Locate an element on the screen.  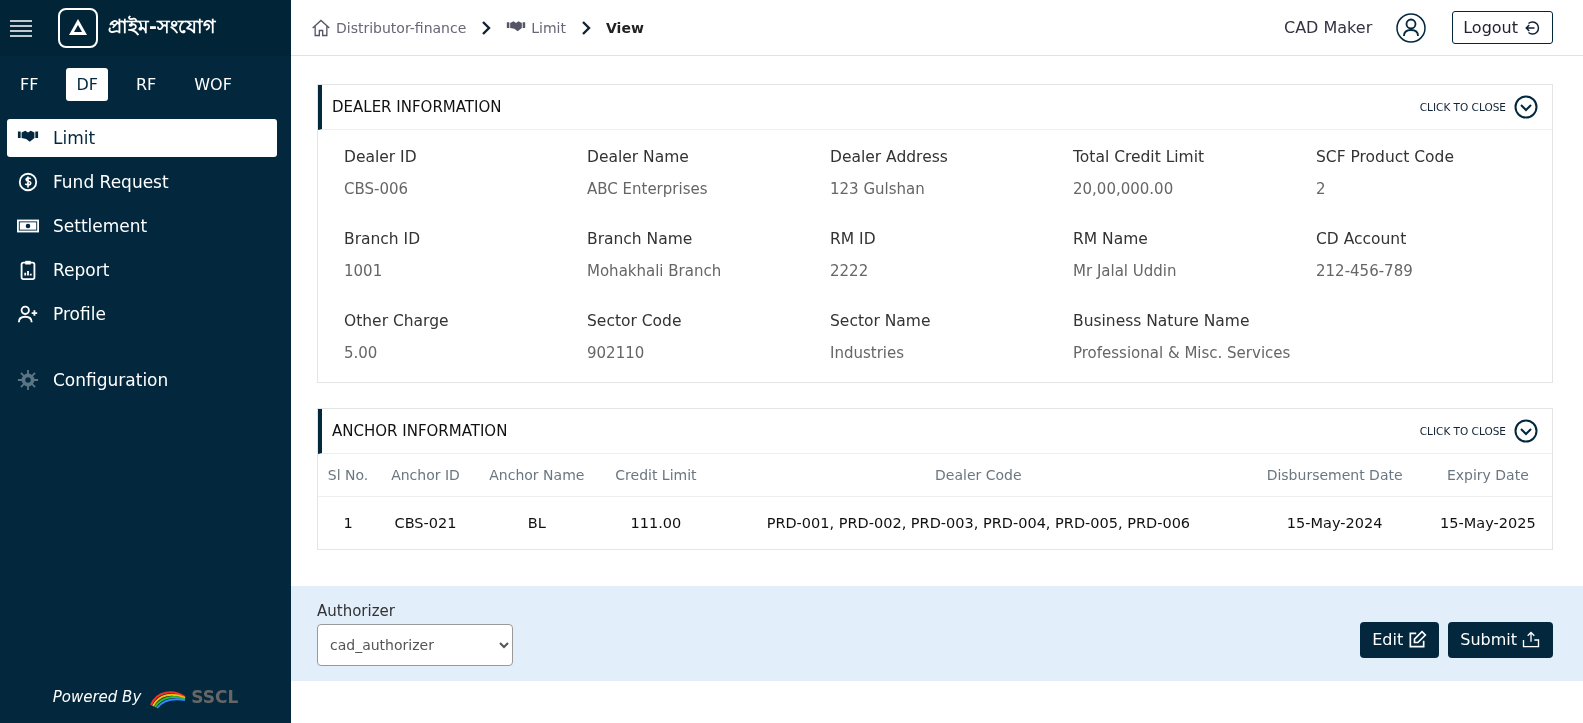
menu-icon is located at coordinates (21, 28).